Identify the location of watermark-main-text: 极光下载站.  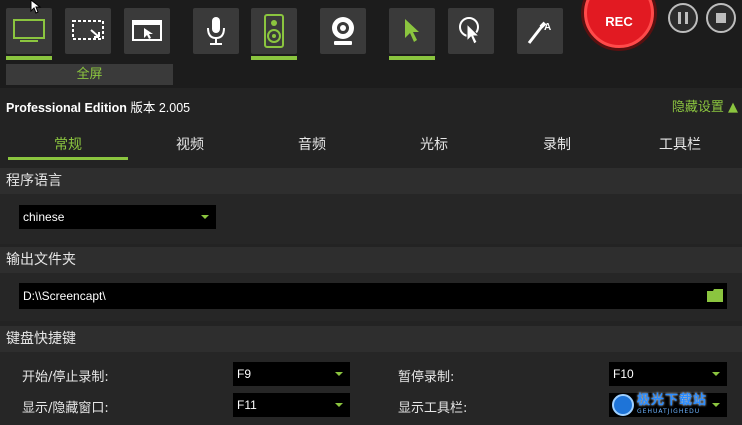
(672, 400).